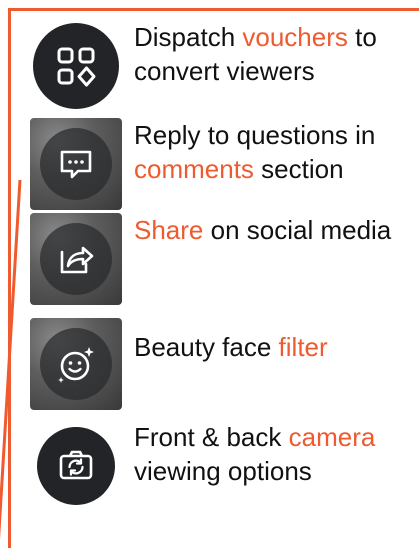 Image resolution: width=419 pixels, height=548 pixels. Describe the element at coordinates (303, 347) in the screenshot. I see `highlight-filter: filter` at that location.